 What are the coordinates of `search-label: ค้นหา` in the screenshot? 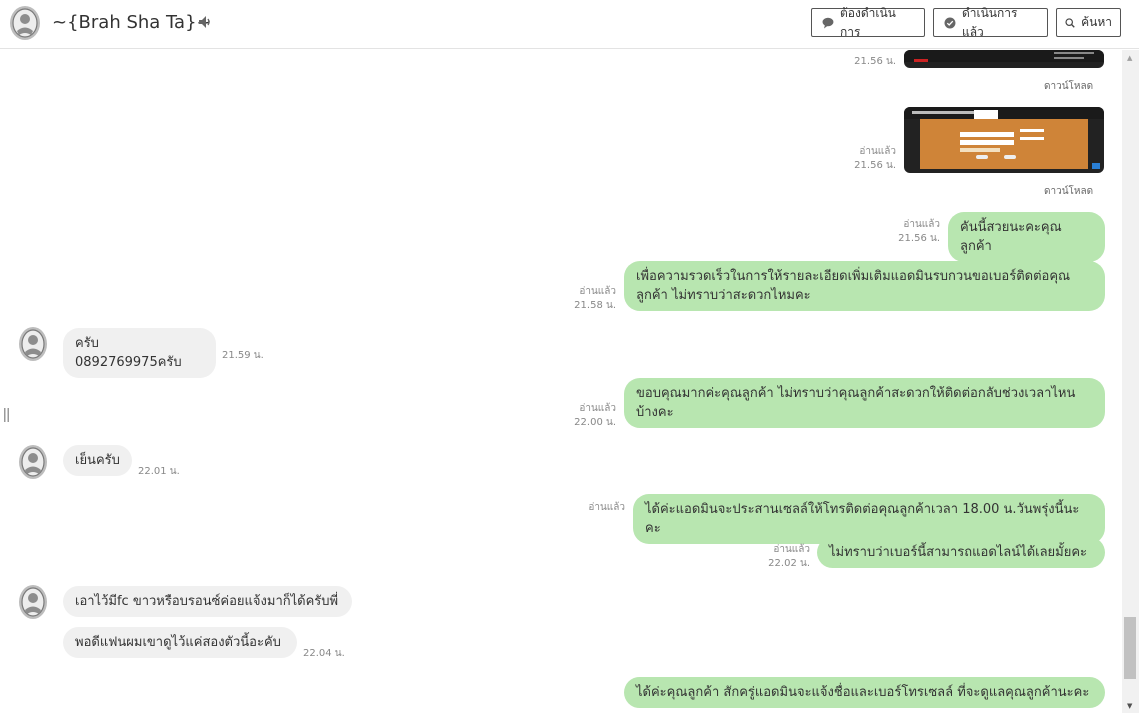 It's located at (1096, 22).